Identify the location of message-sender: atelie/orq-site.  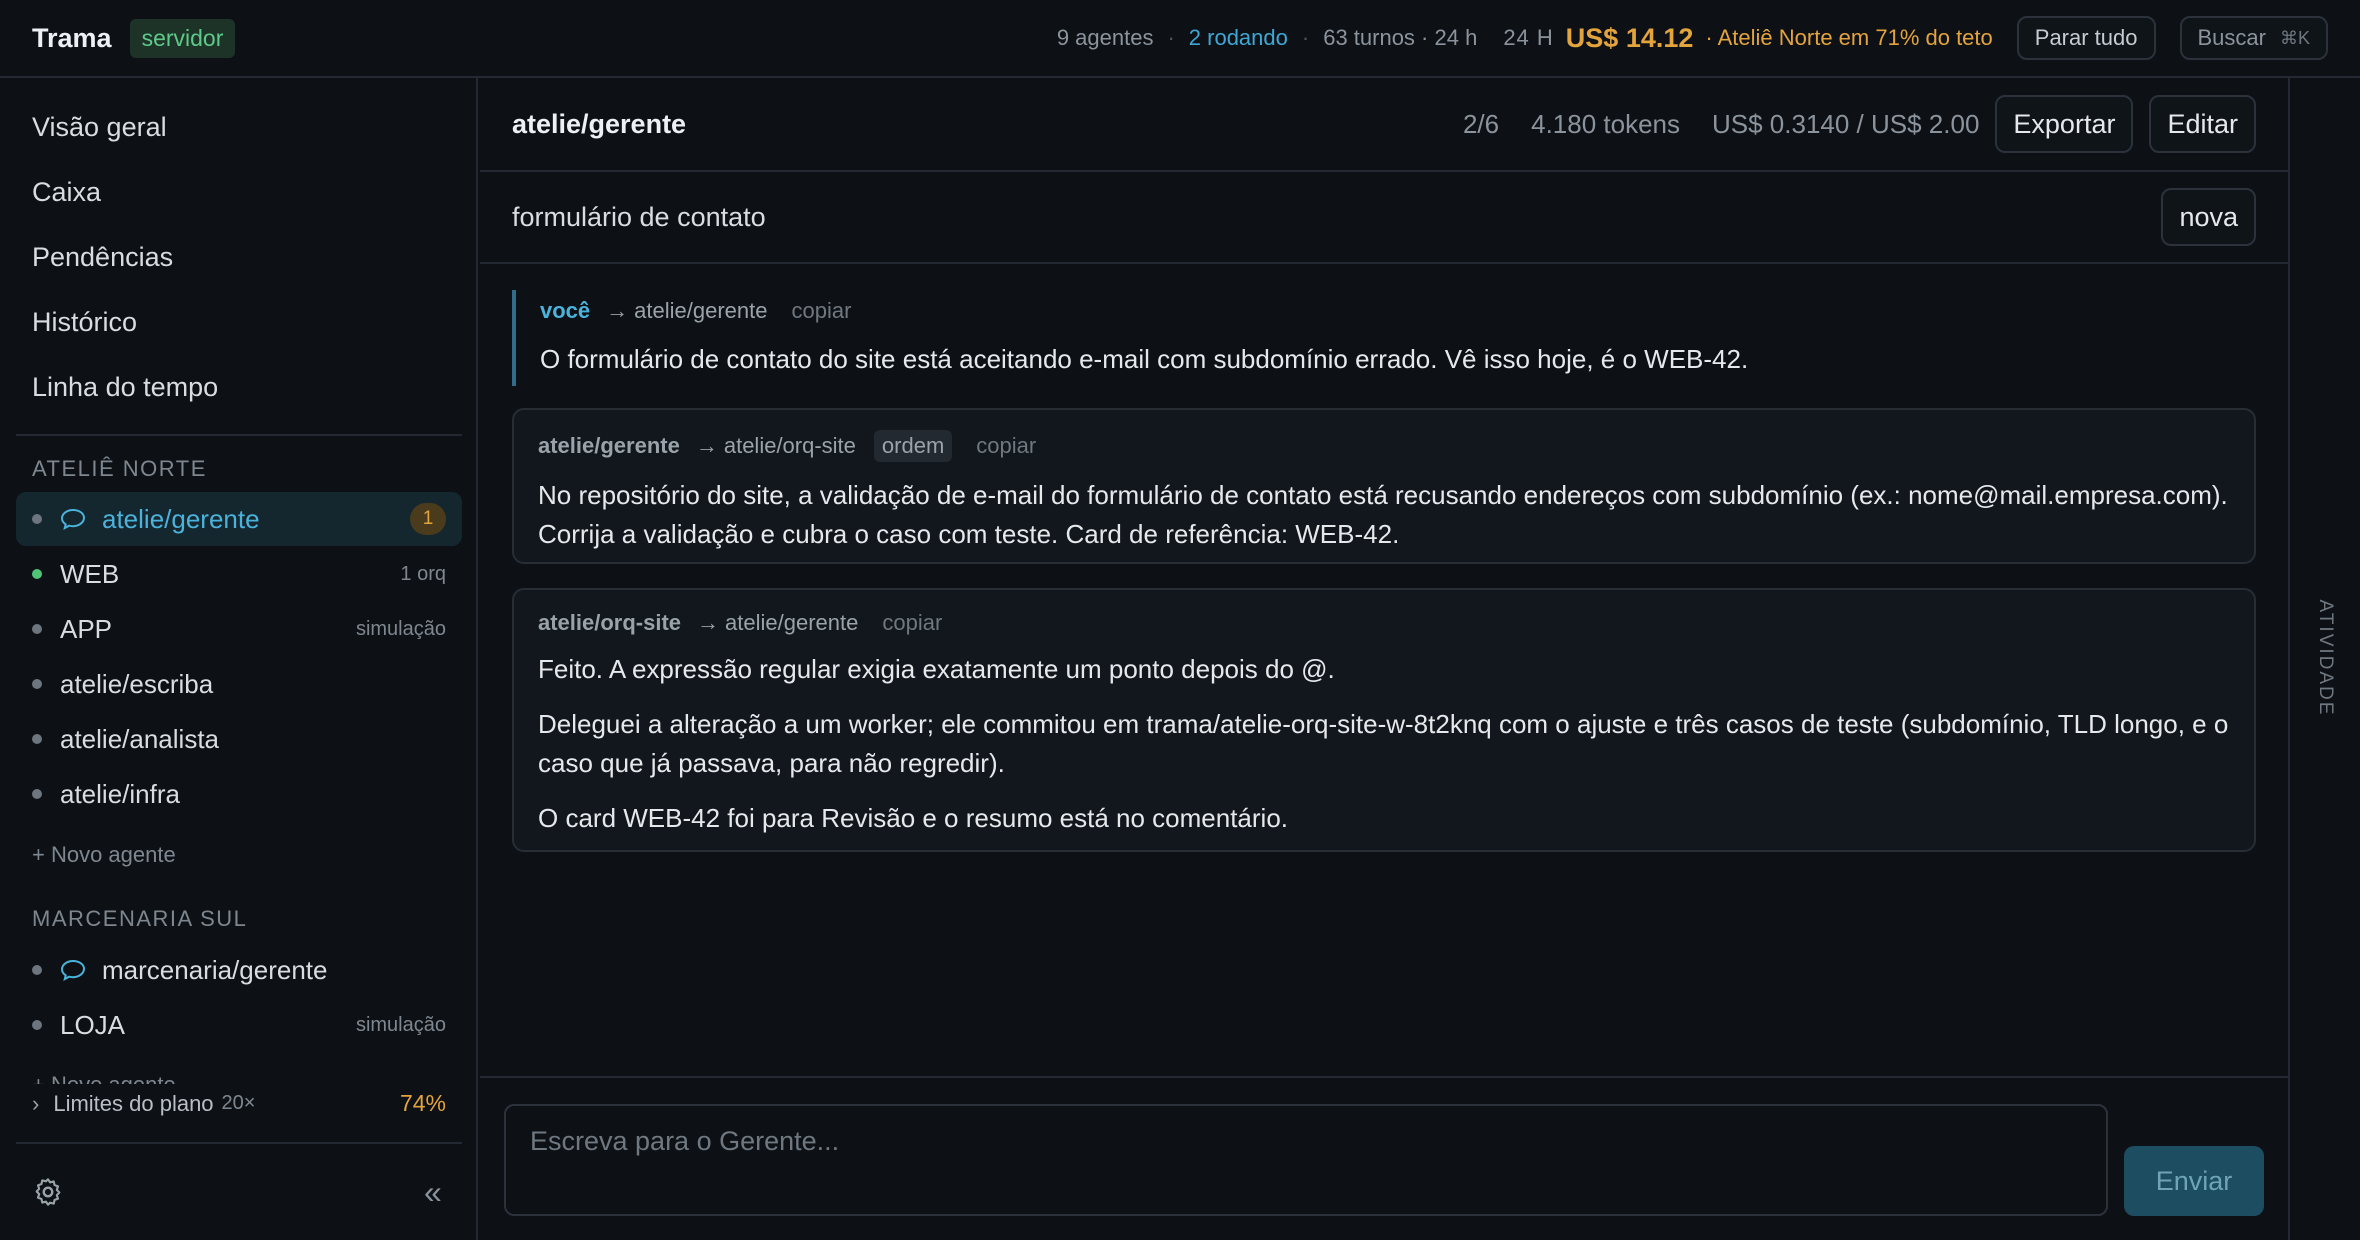
(610, 622).